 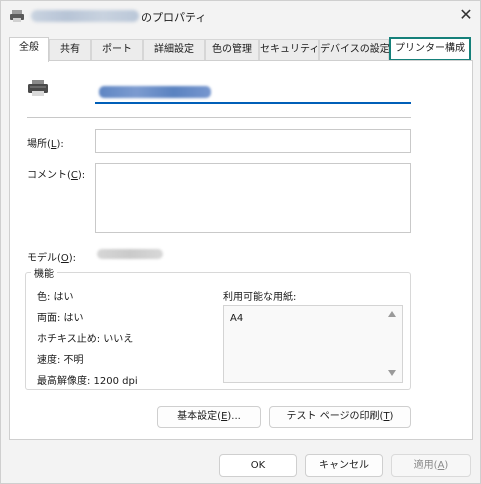 What do you see at coordinates (85, 339) in the screenshot?
I see `feature-staple: ホチキス止め: いいえ` at bounding box center [85, 339].